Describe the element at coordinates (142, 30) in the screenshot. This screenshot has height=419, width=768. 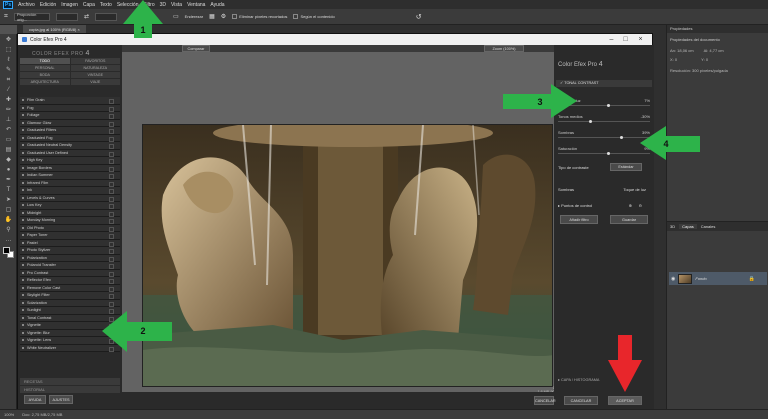
I see `annotation-label-1: 1` at that location.